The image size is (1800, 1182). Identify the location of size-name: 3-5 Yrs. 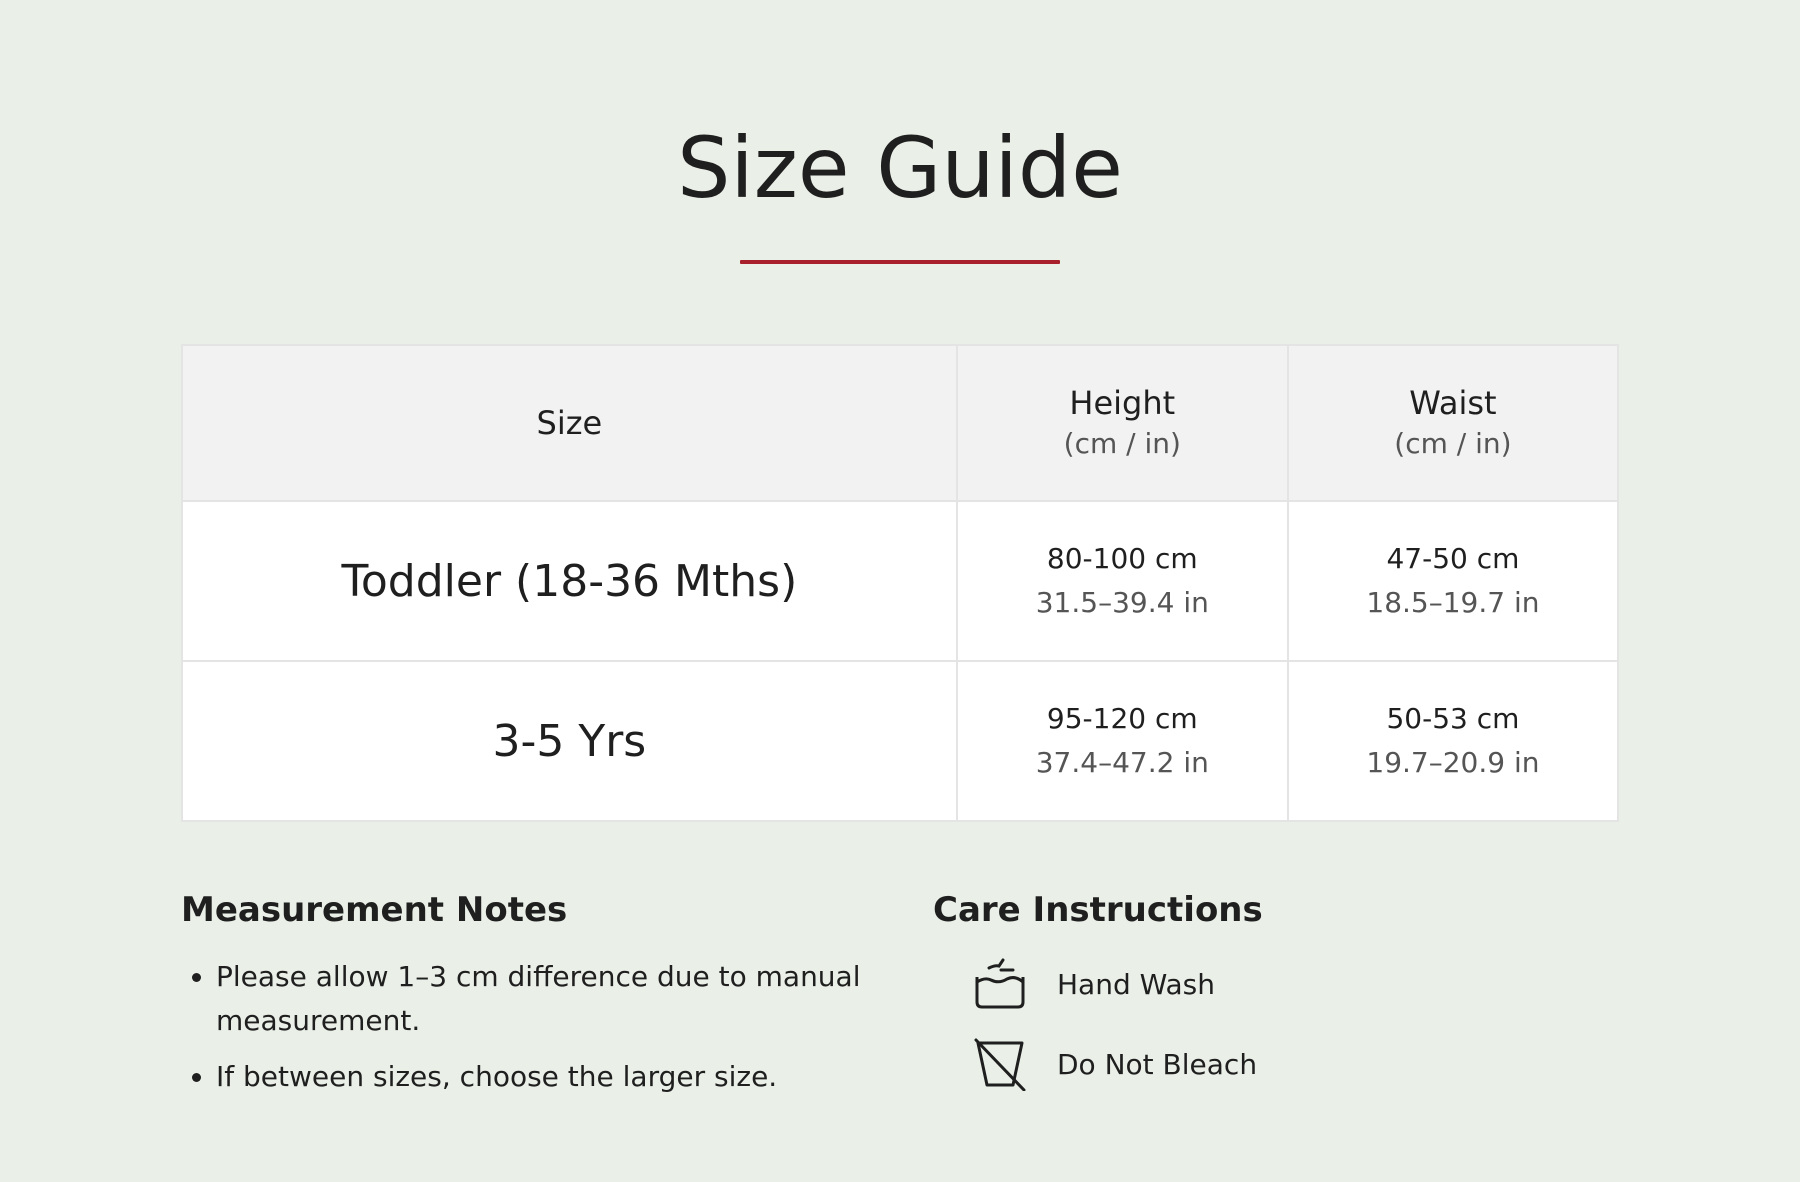
(569, 741).